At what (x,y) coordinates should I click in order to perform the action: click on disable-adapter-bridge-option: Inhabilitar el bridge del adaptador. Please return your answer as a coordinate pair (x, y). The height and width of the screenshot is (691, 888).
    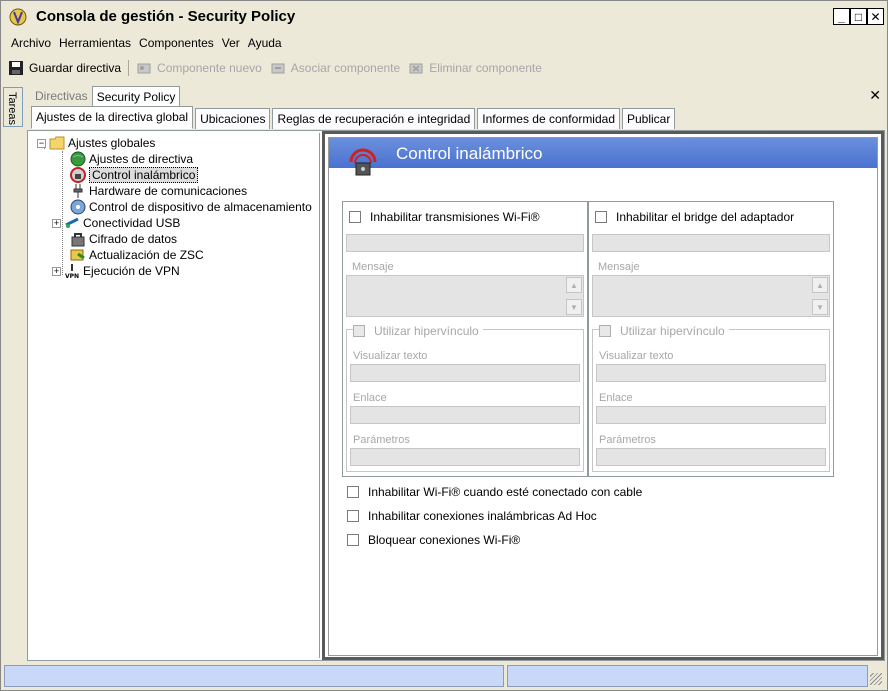
    Looking at the image, I should click on (694, 217).